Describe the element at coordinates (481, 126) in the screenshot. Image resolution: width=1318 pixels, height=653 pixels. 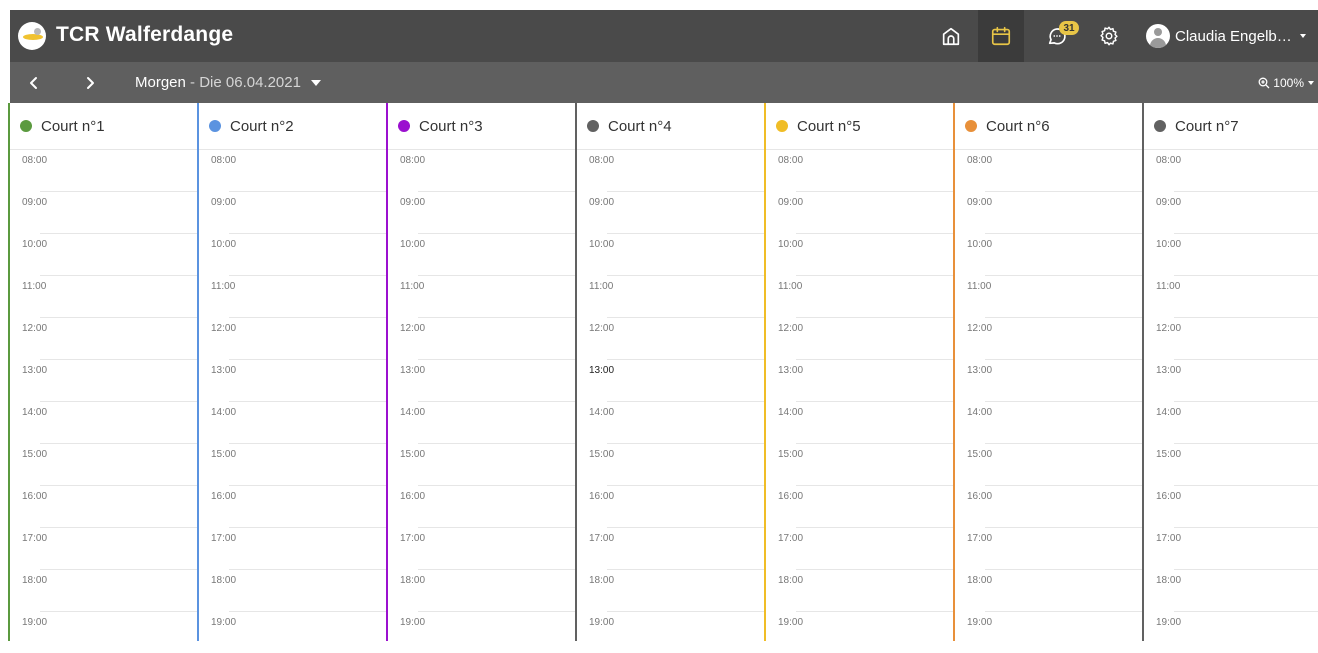
I see `court-header: Court n°3` at that location.